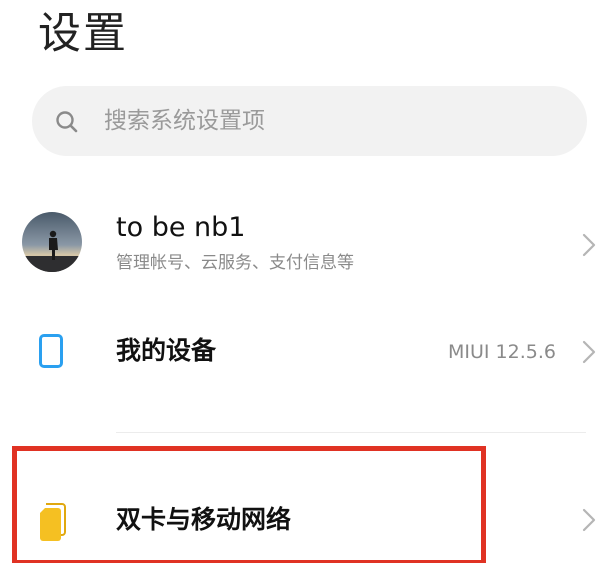 Image resolution: width=612 pixels, height=563 pixels. Describe the element at coordinates (502, 352) in the screenshot. I see `miui-version: MIUI 12.5.6` at that location.